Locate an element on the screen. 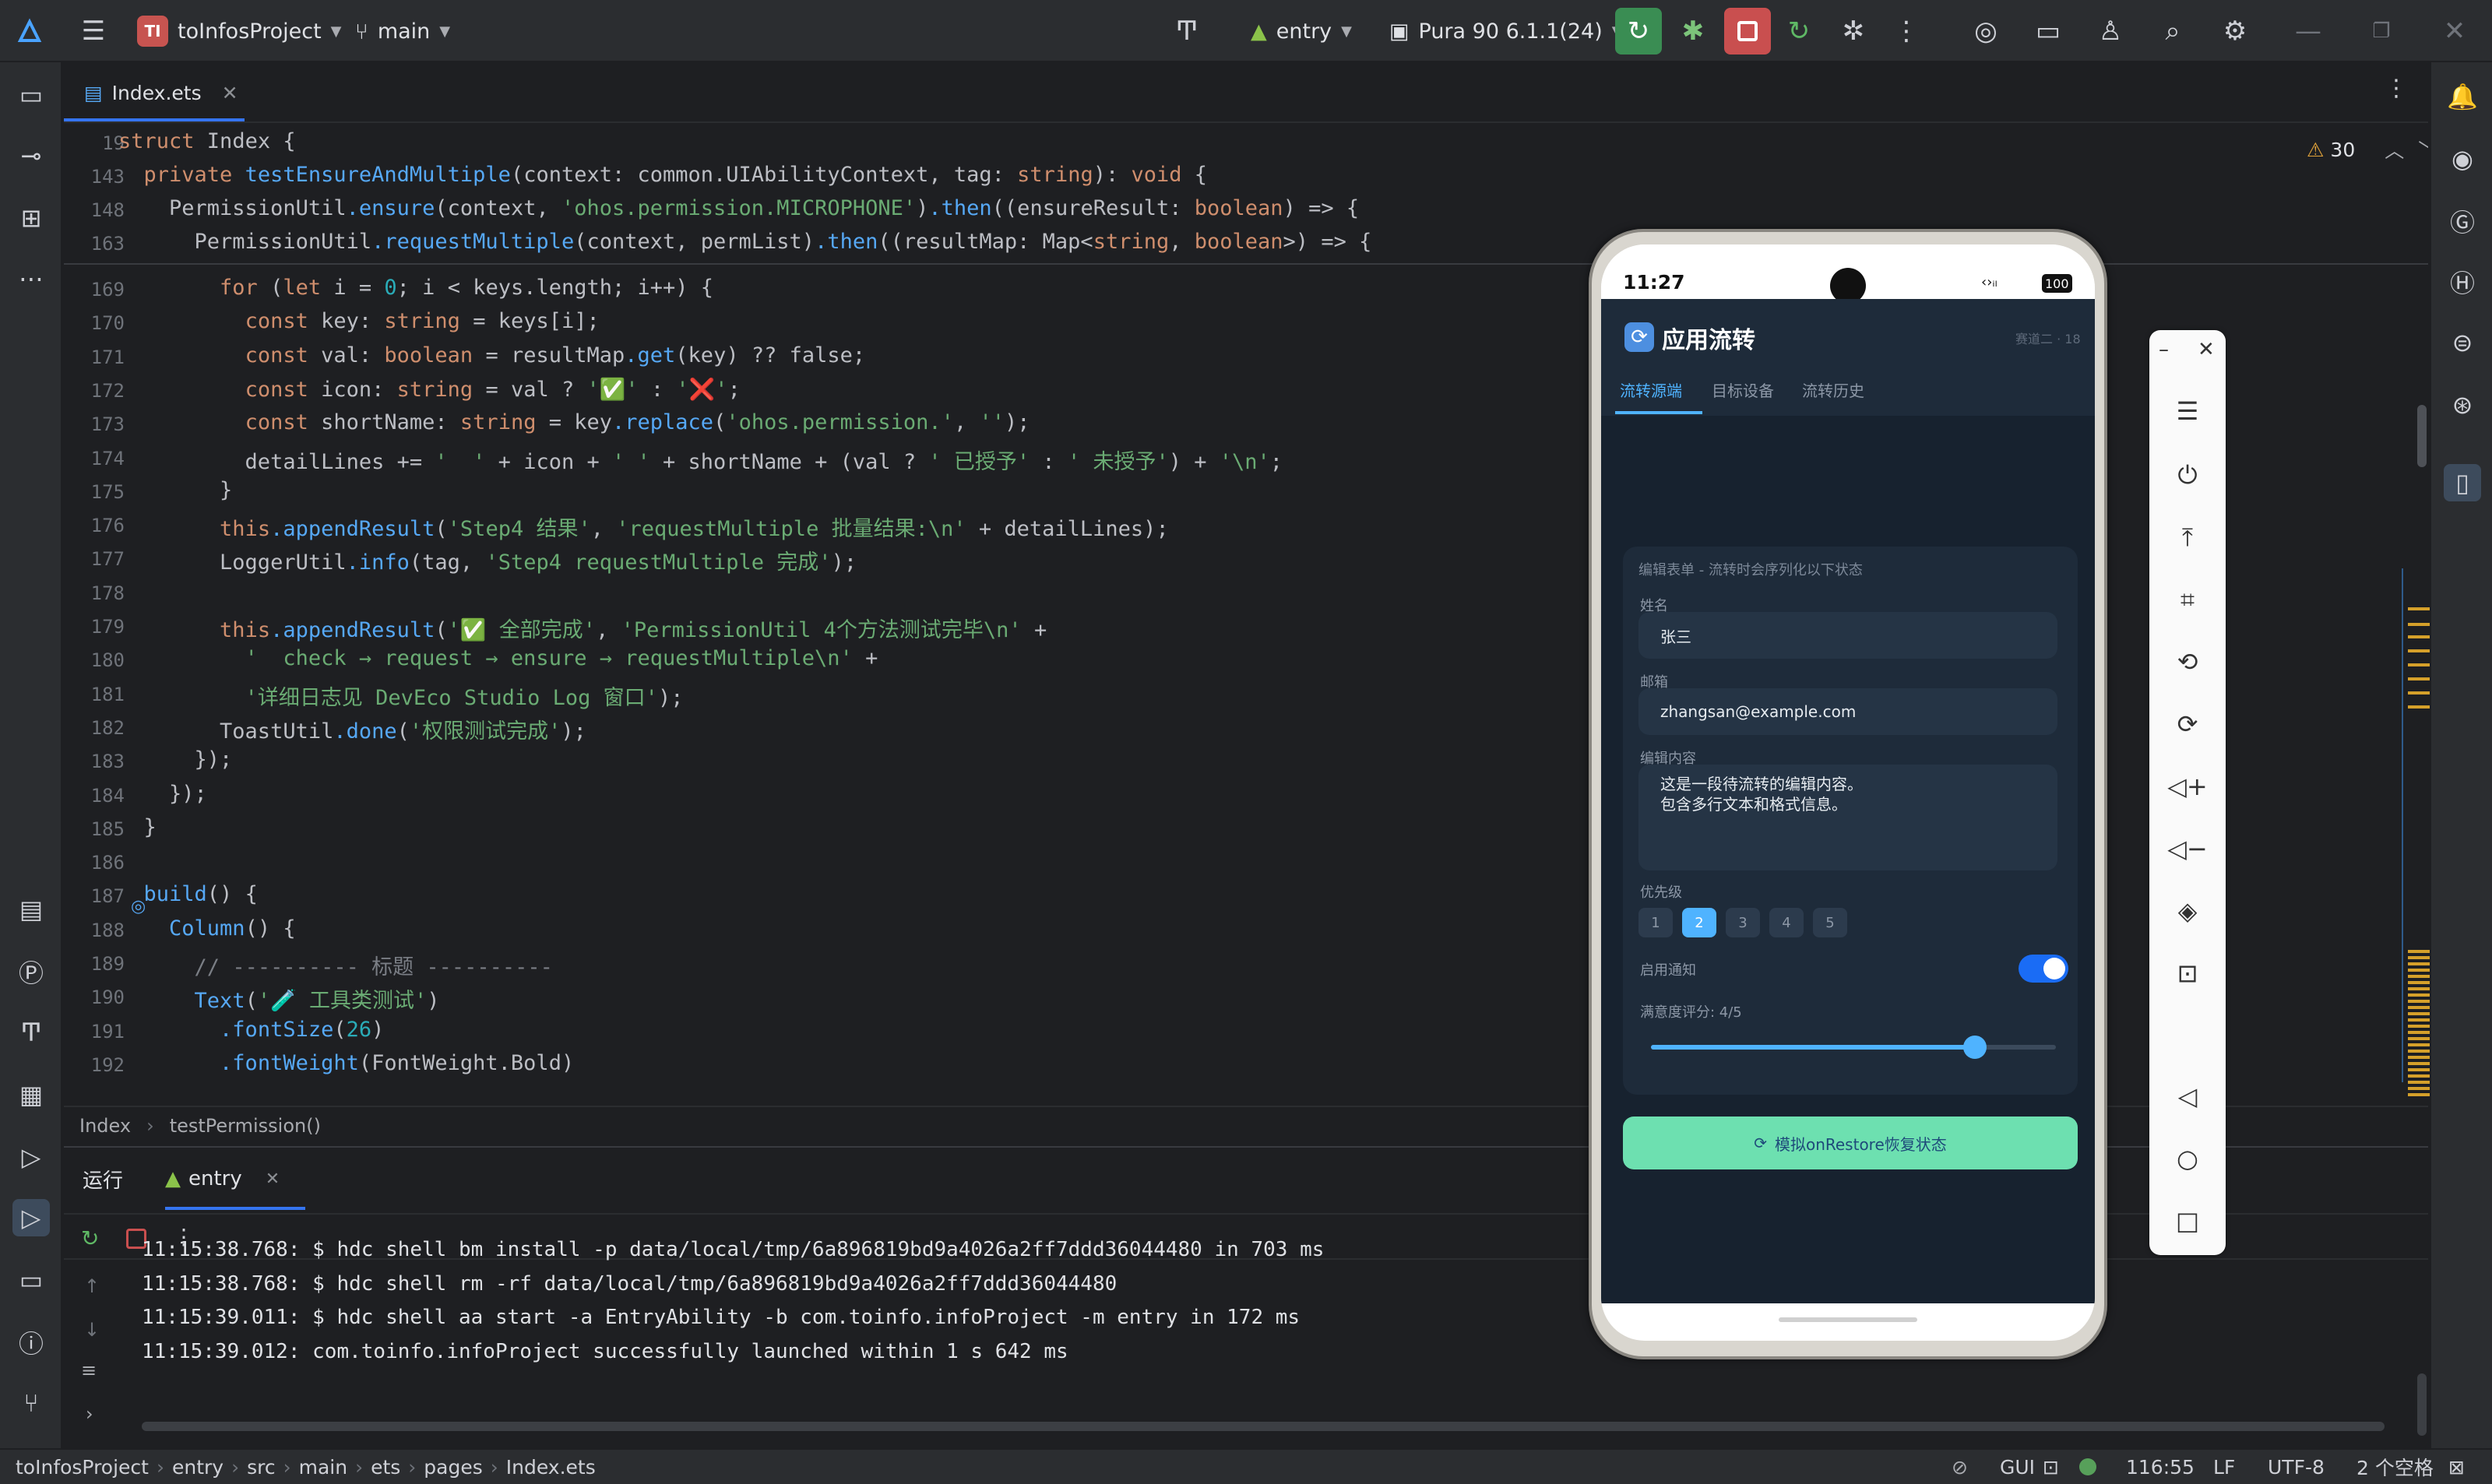 This screenshot has height=1484, width=2492. device-manager-icon: ⊛ is located at coordinates (2462, 405).